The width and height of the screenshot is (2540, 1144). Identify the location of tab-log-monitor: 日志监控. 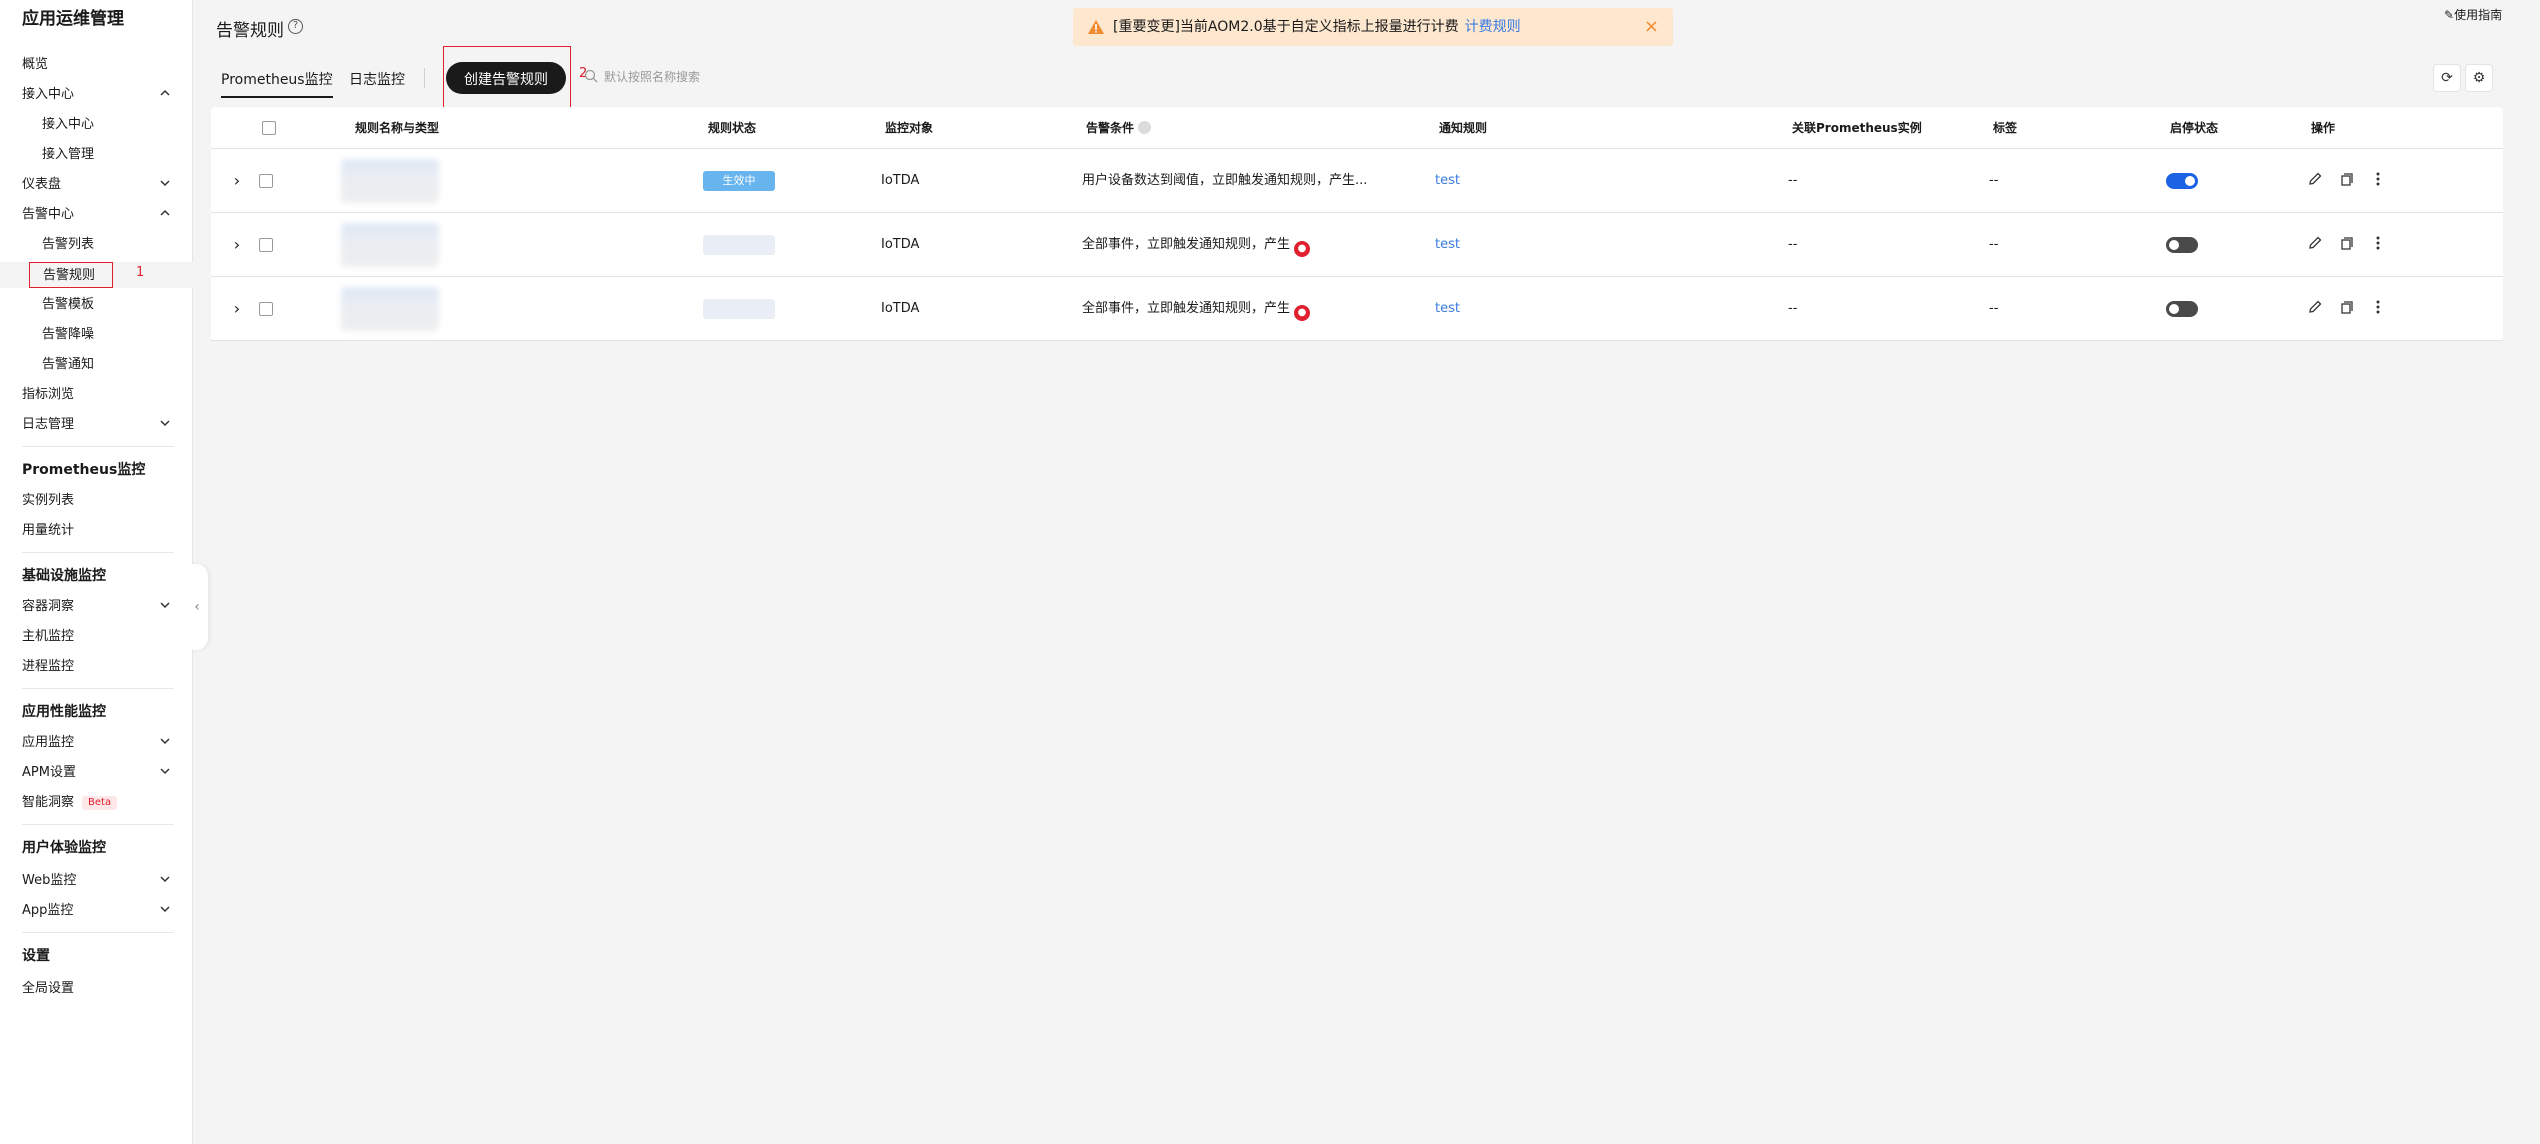
(377, 84).